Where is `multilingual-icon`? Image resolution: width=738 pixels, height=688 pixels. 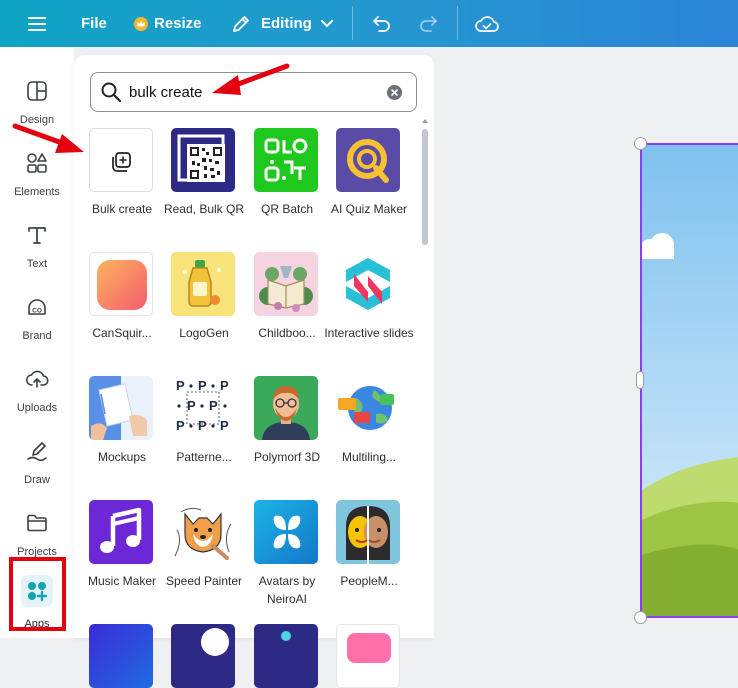
multilingual-icon is located at coordinates (368, 408).